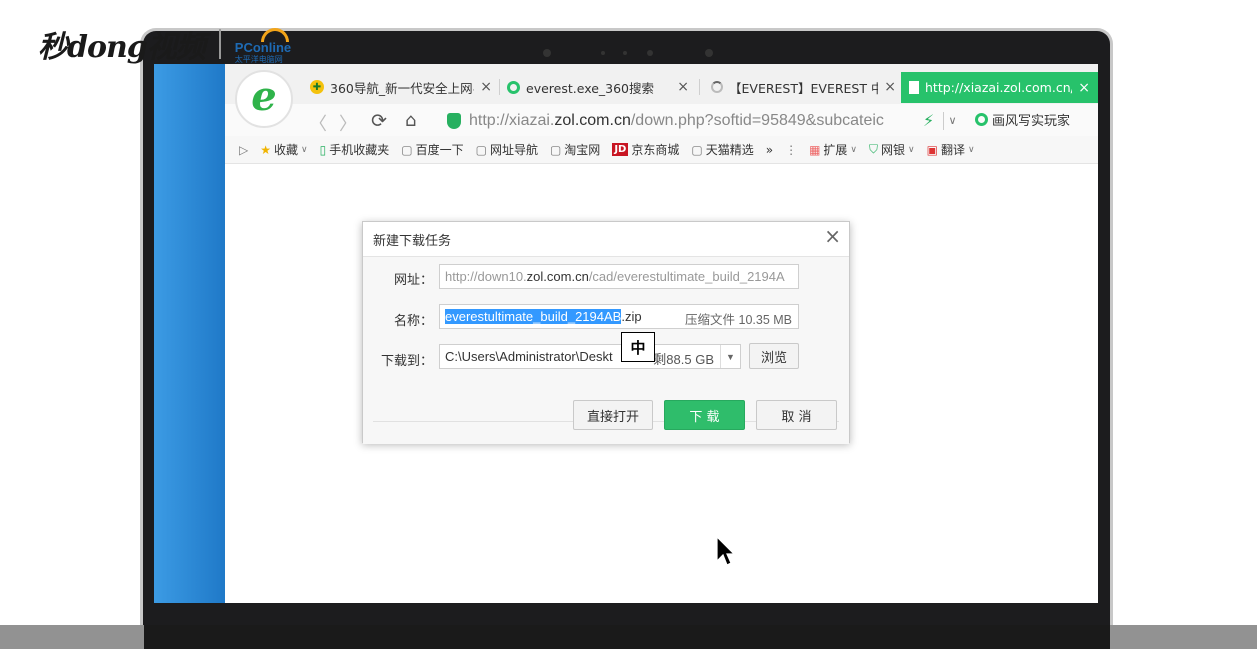 Image resolution: width=1257 pixels, height=649 pixels. Describe the element at coordinates (590, 356) in the screenshot. I see `save-path-select: C:\Users\Administrator\Deskt 剩88.5 GB ▼` at that location.